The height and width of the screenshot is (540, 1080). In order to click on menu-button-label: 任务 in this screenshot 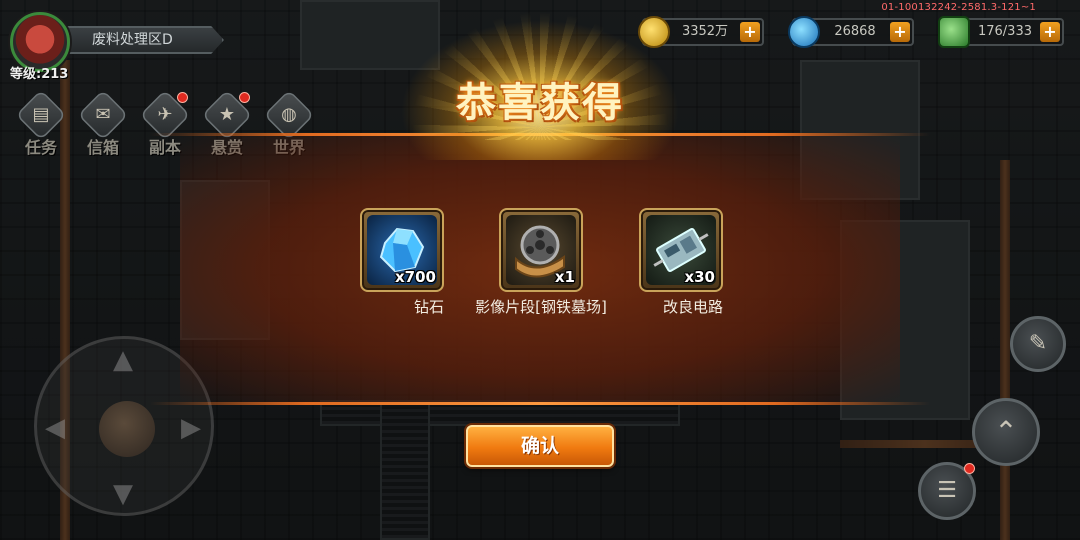, I will do `click(40, 147)`.